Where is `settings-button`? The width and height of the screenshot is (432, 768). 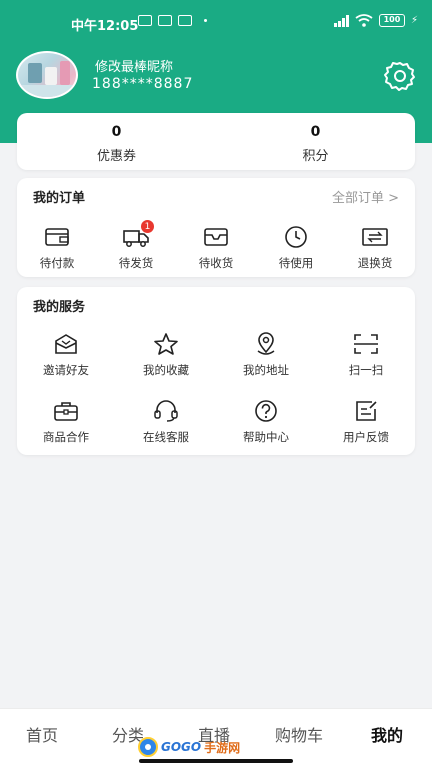
settings-button is located at coordinates (400, 76).